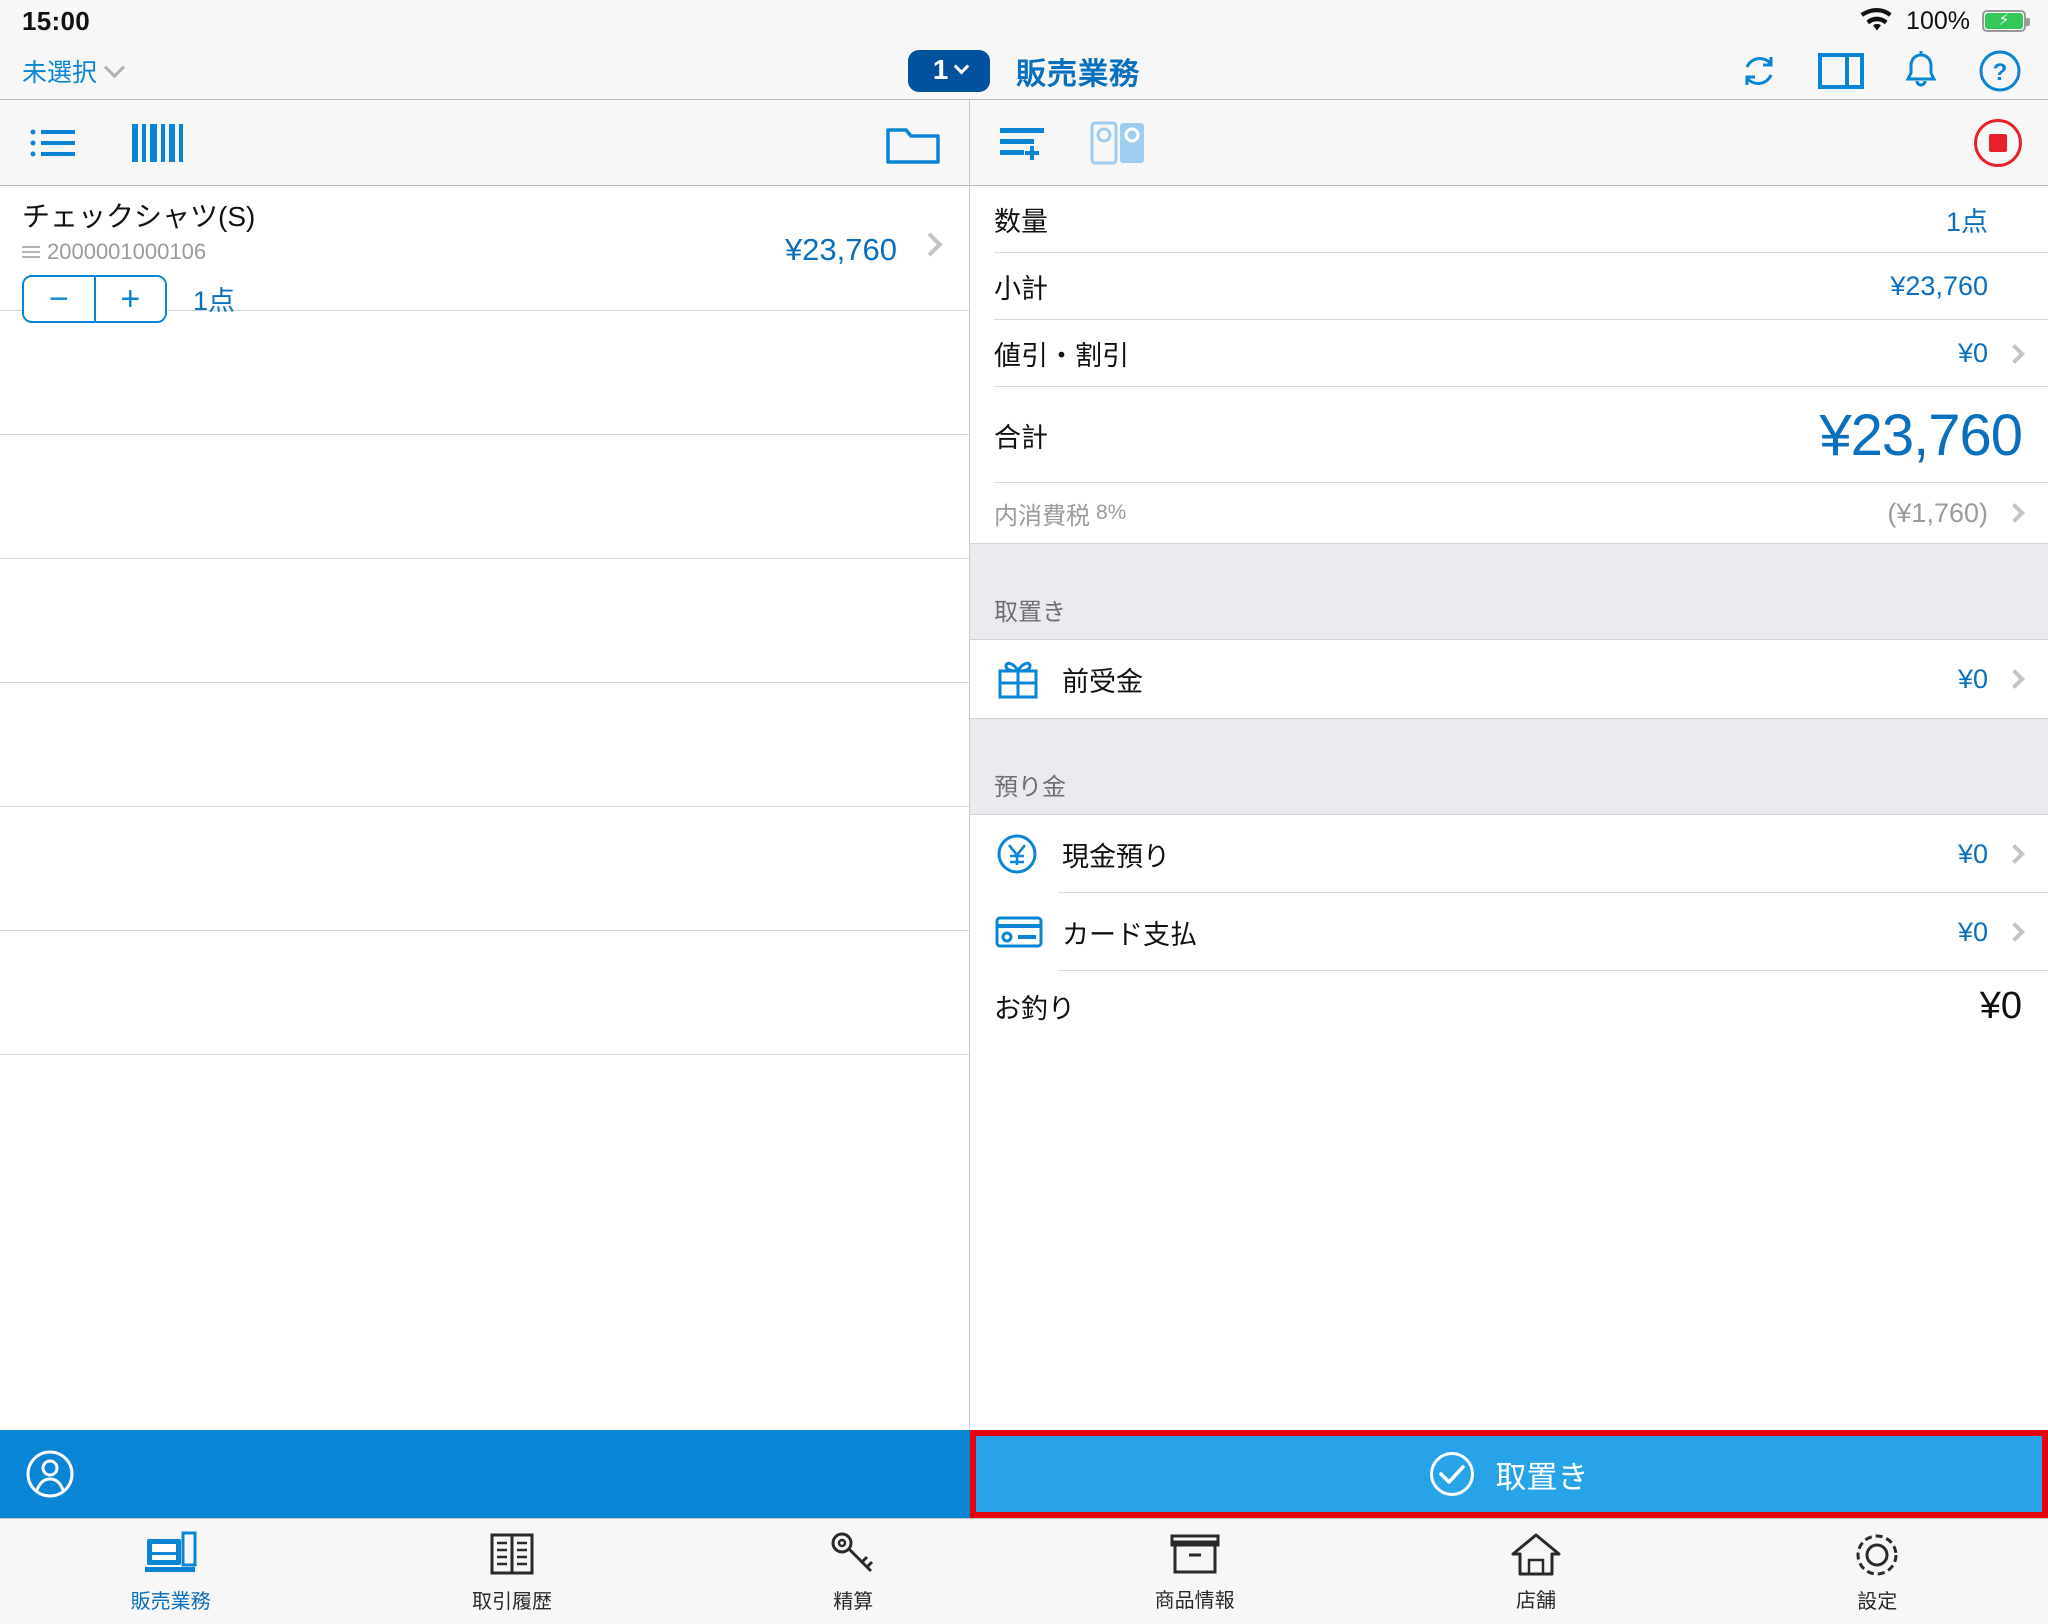 This screenshot has width=2048, height=1624. I want to click on payment-label: 前受金, so click(1102, 681).